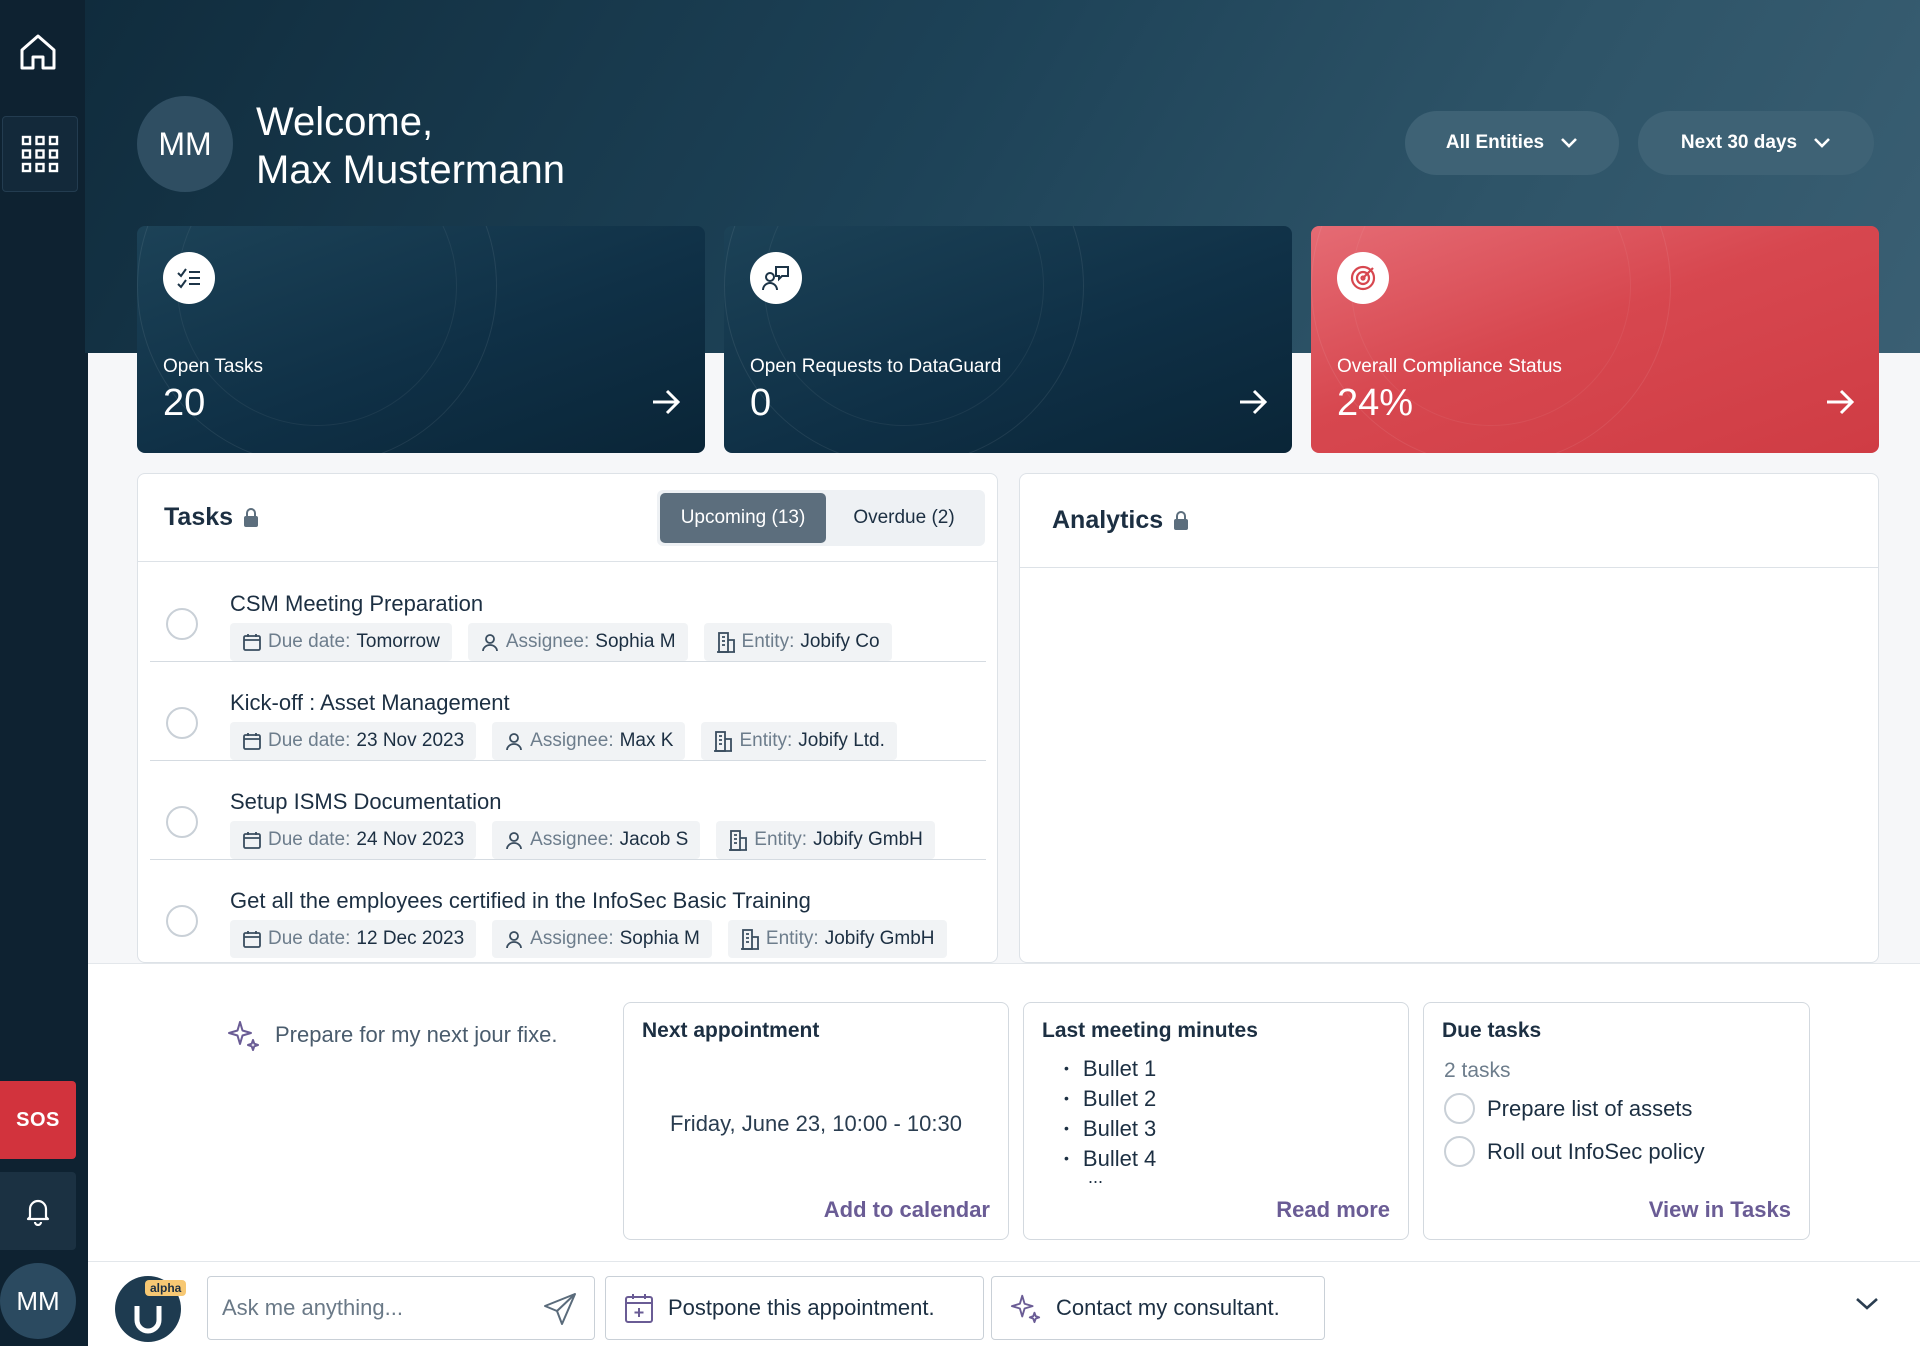 This screenshot has height=1346, width=1920. Describe the element at coordinates (366, 801) in the screenshot. I see `task-title: Setup ISMS Documentation` at that location.